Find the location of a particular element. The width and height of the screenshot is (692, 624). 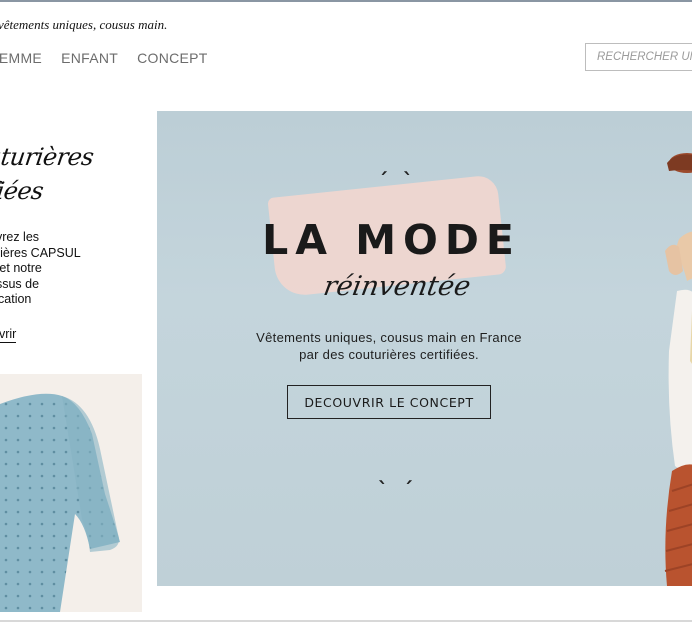

hero-script: réinventée is located at coordinates (397, 286).